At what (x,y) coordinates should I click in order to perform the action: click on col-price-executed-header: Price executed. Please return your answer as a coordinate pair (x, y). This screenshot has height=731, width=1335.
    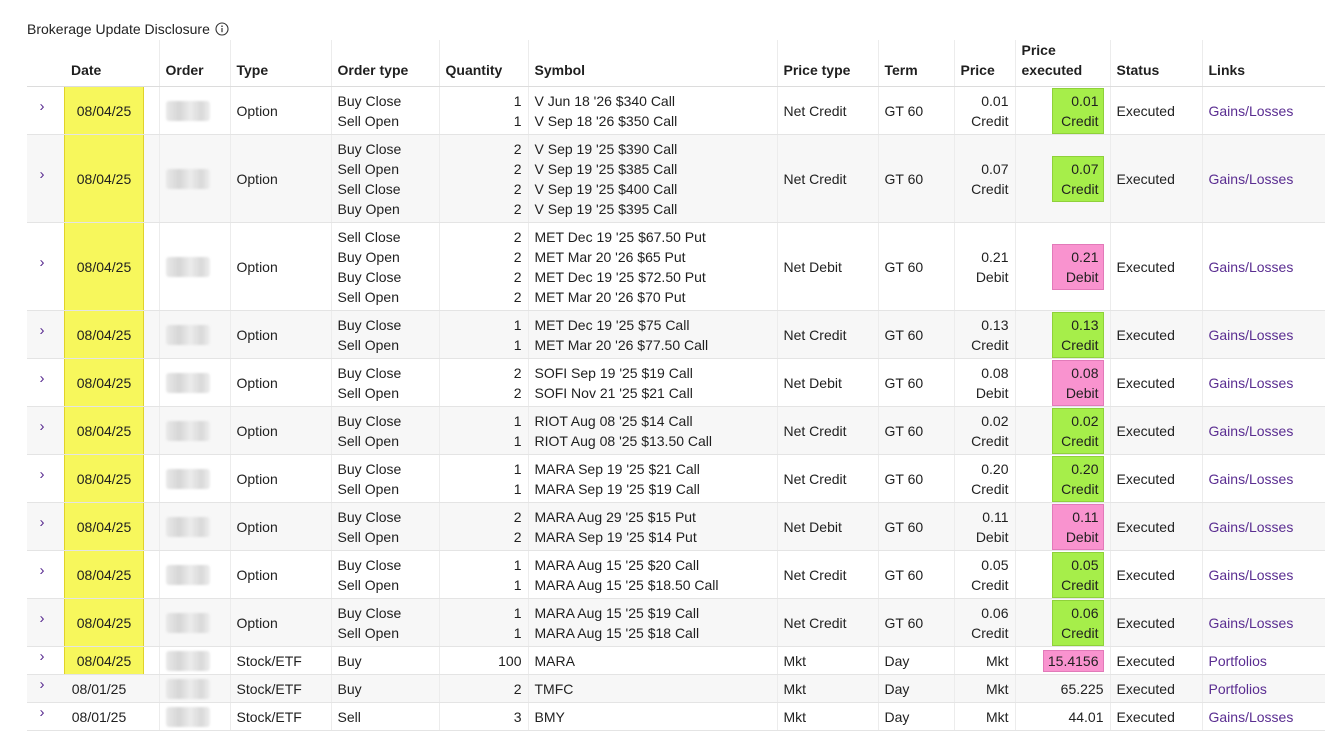
    Looking at the image, I should click on (1062, 63).